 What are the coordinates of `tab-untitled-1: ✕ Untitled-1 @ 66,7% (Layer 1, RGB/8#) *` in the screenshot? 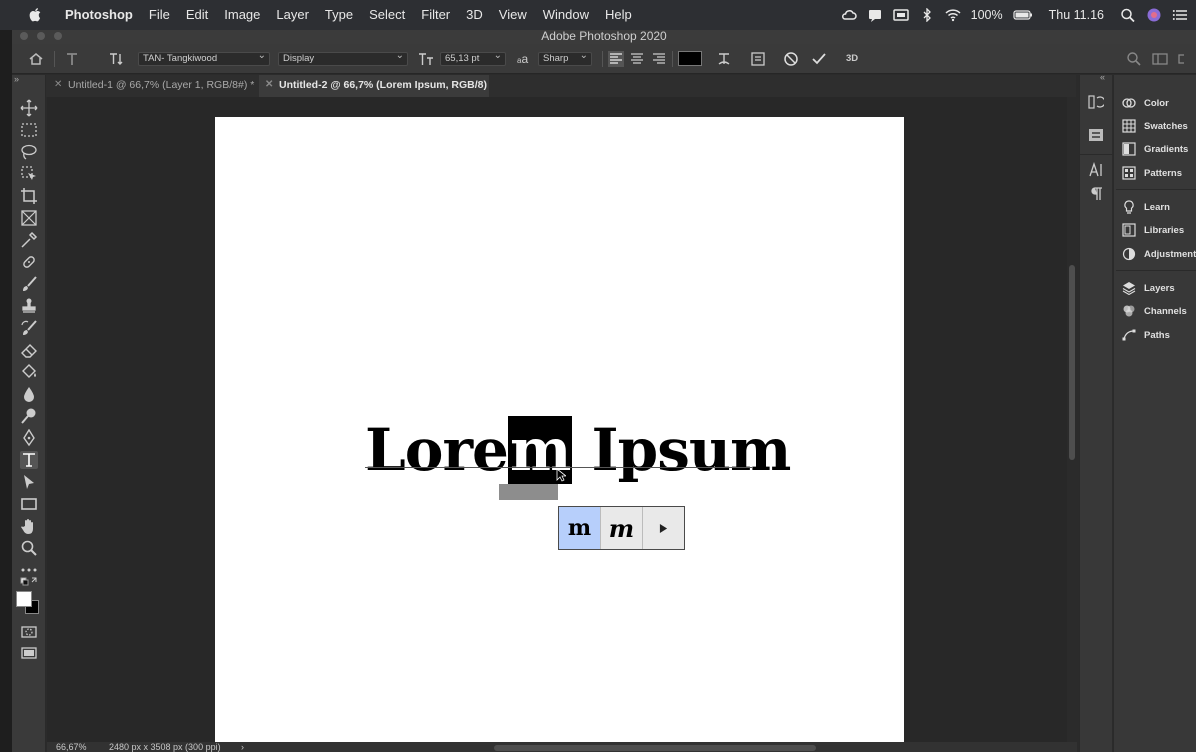 It's located at (153, 86).